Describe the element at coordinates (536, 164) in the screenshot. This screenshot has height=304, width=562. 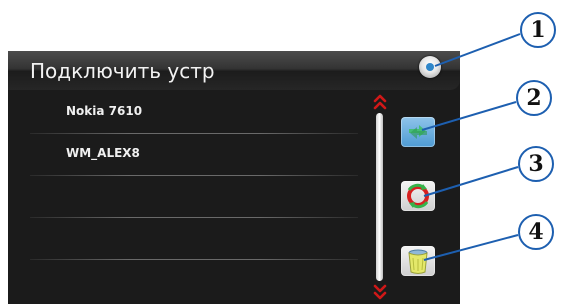
I see `callout-3: 3` at that location.